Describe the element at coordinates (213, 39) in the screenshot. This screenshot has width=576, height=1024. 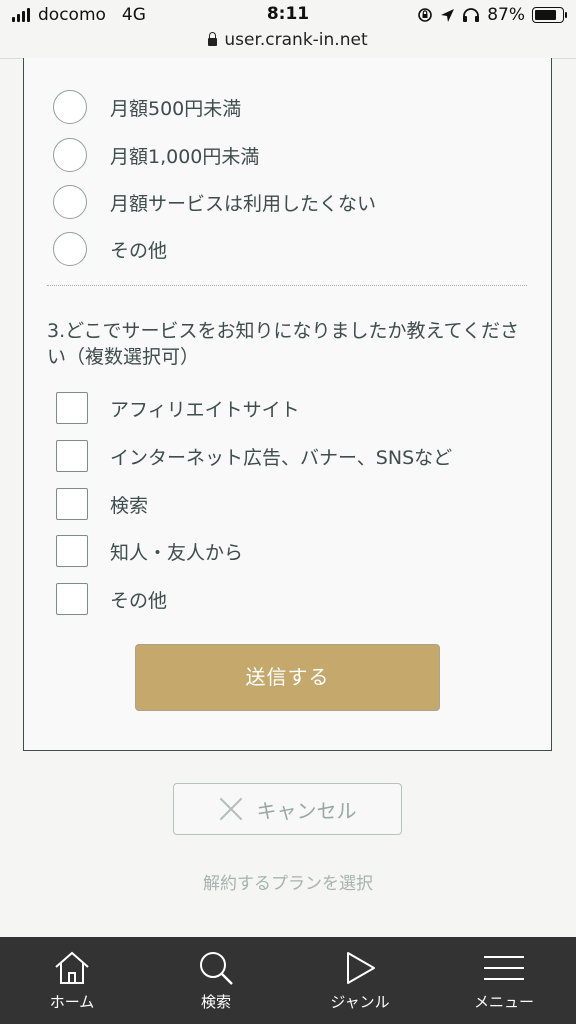
I see `lock-icon` at that location.